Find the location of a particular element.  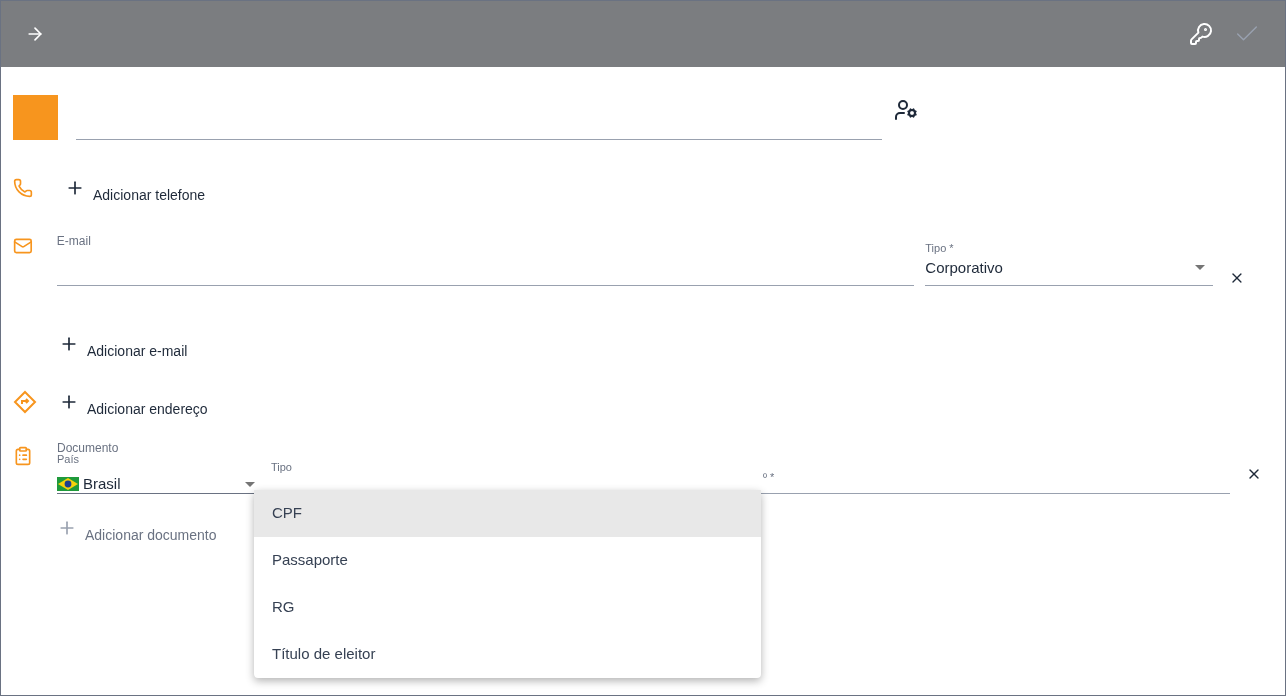

direction-sign-icon is located at coordinates (25, 402).